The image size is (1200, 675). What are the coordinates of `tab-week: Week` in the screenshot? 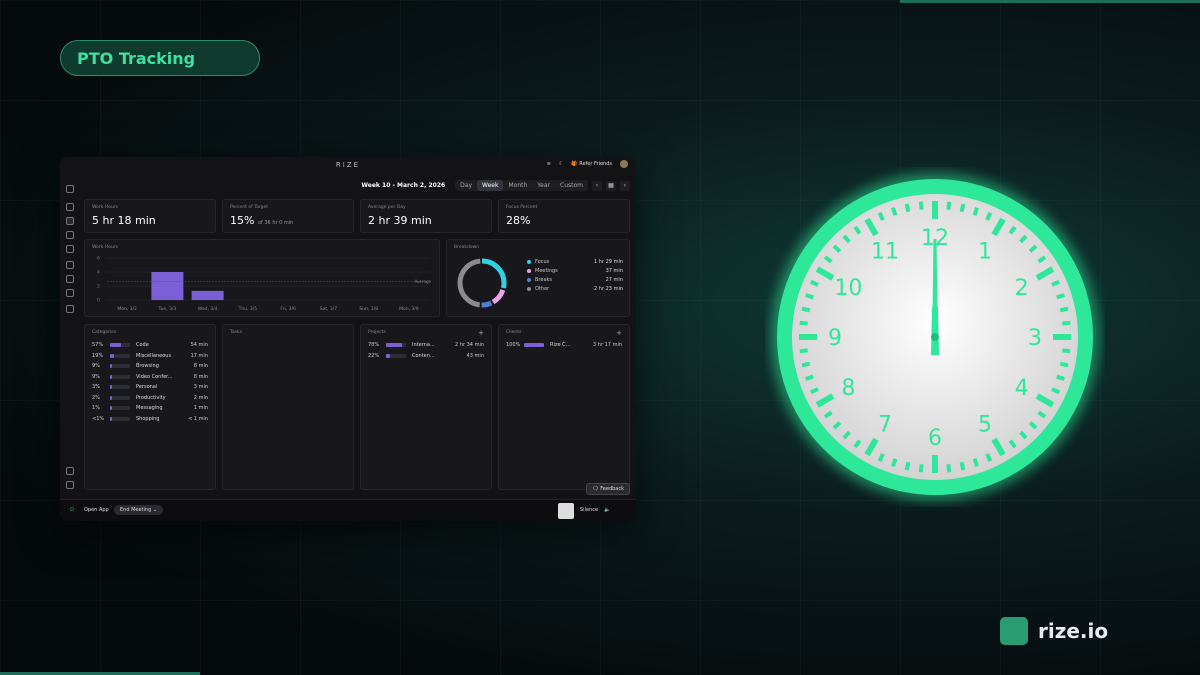 It's located at (490, 185).